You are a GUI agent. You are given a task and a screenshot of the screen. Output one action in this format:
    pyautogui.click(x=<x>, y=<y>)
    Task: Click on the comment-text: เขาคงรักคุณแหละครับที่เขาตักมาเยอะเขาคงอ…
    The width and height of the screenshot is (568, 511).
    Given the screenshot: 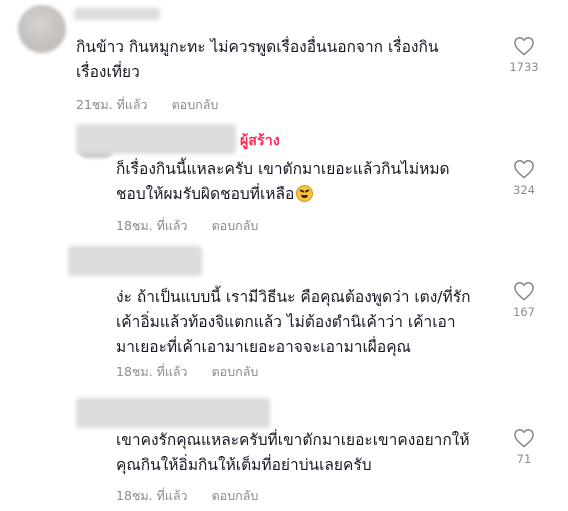 What is the action you would take?
    pyautogui.click(x=293, y=452)
    